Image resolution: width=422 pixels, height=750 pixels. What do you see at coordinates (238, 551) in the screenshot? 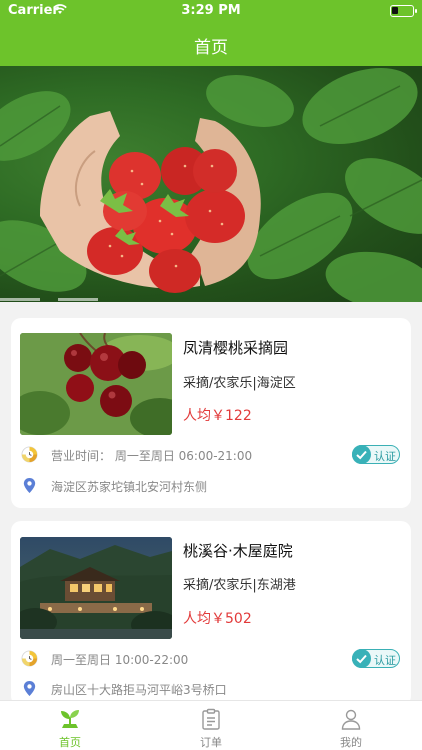
I see `listing-name: 桃溪谷·木屋庭院` at bounding box center [238, 551].